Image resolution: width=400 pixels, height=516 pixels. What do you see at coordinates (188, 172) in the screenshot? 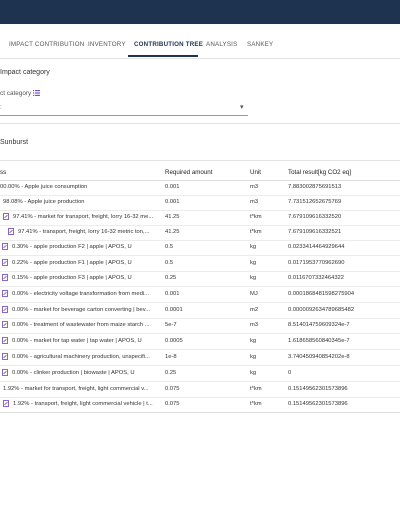
I see `column-header-amount: Required amount` at bounding box center [188, 172].